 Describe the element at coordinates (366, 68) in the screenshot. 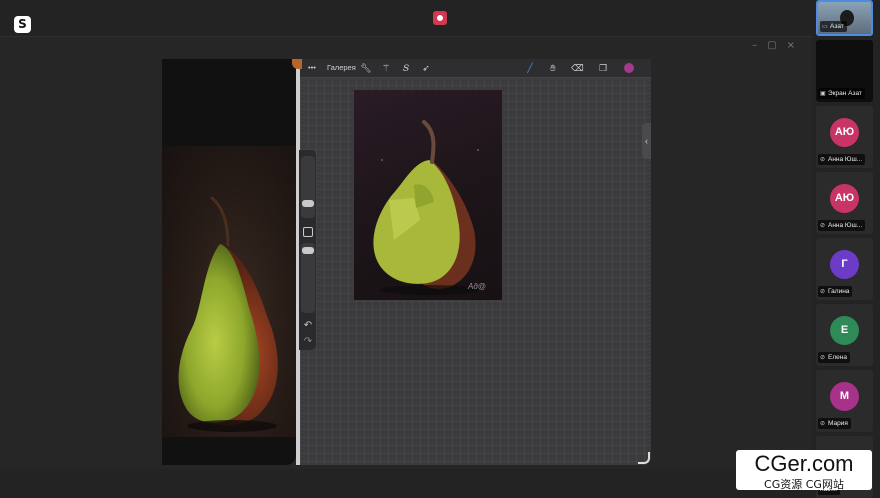

I see `wrench-icon: 🔧︎` at that location.